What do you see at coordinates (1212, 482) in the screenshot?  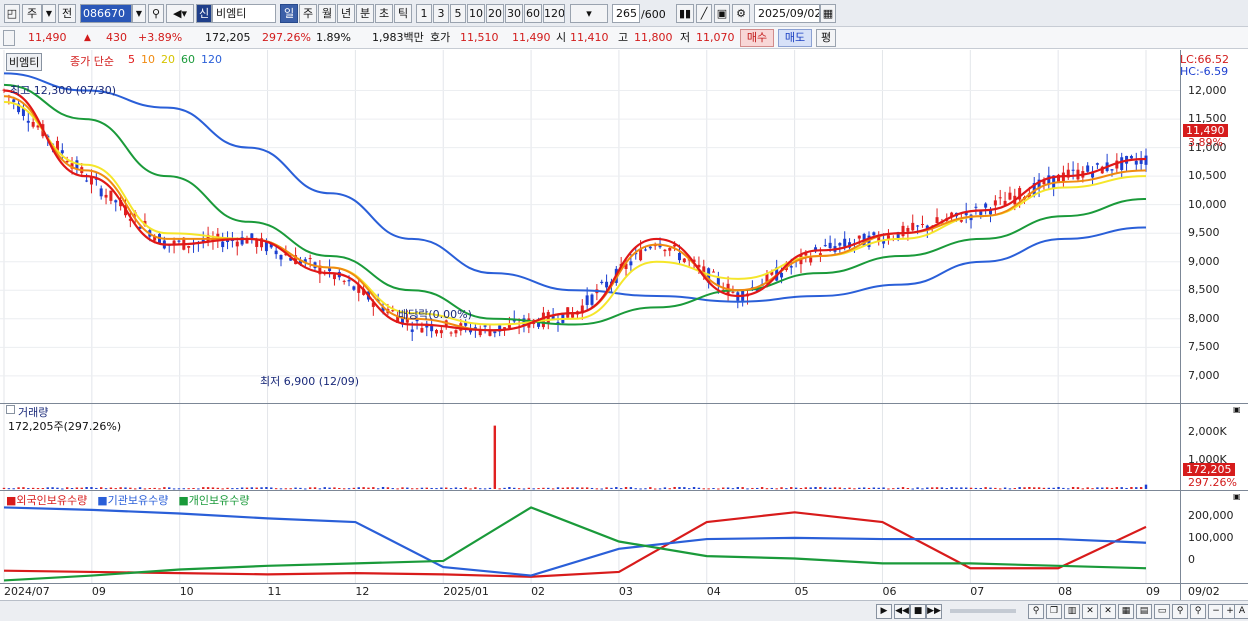 I see `volume-ratio-tag: 297.26%` at bounding box center [1212, 482].